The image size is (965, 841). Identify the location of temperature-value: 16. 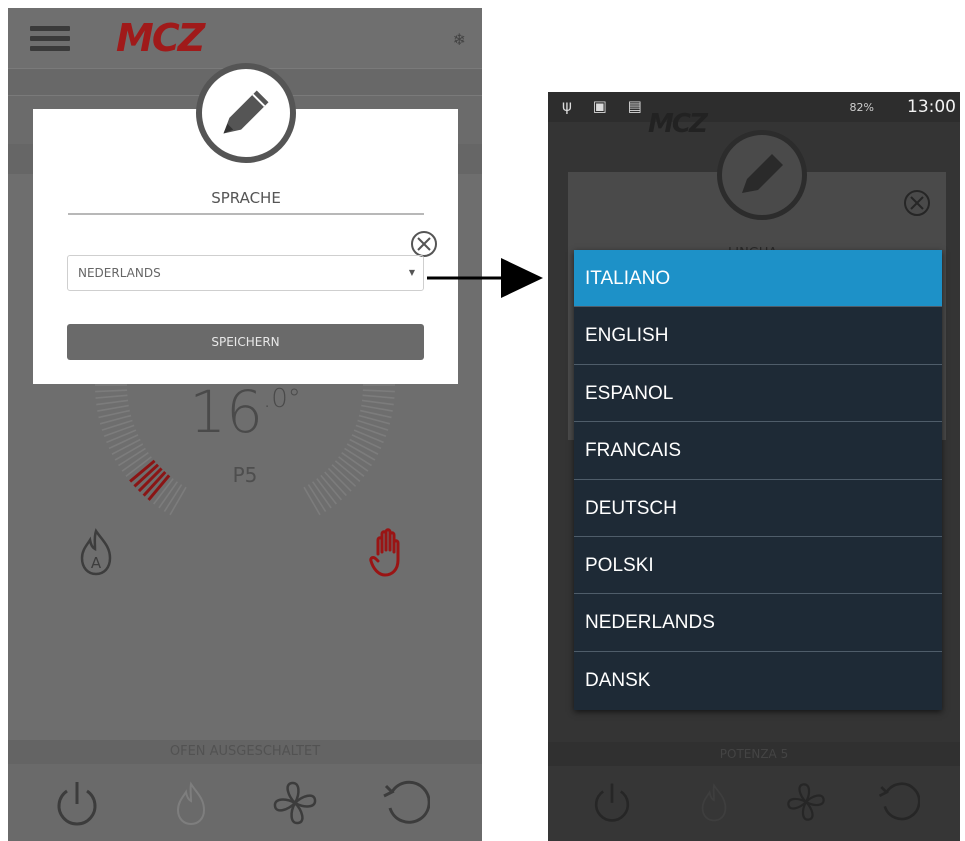
(226, 412).